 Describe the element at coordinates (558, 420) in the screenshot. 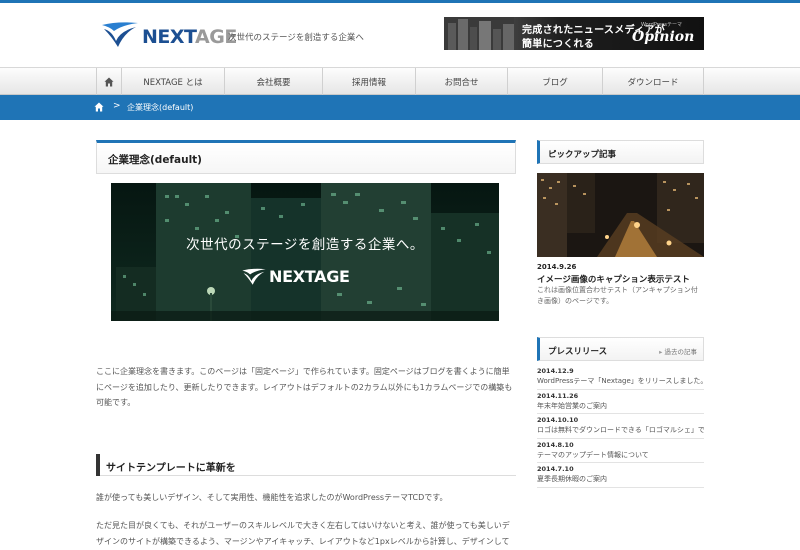

I see `press-item-date: 2014.10.10` at that location.